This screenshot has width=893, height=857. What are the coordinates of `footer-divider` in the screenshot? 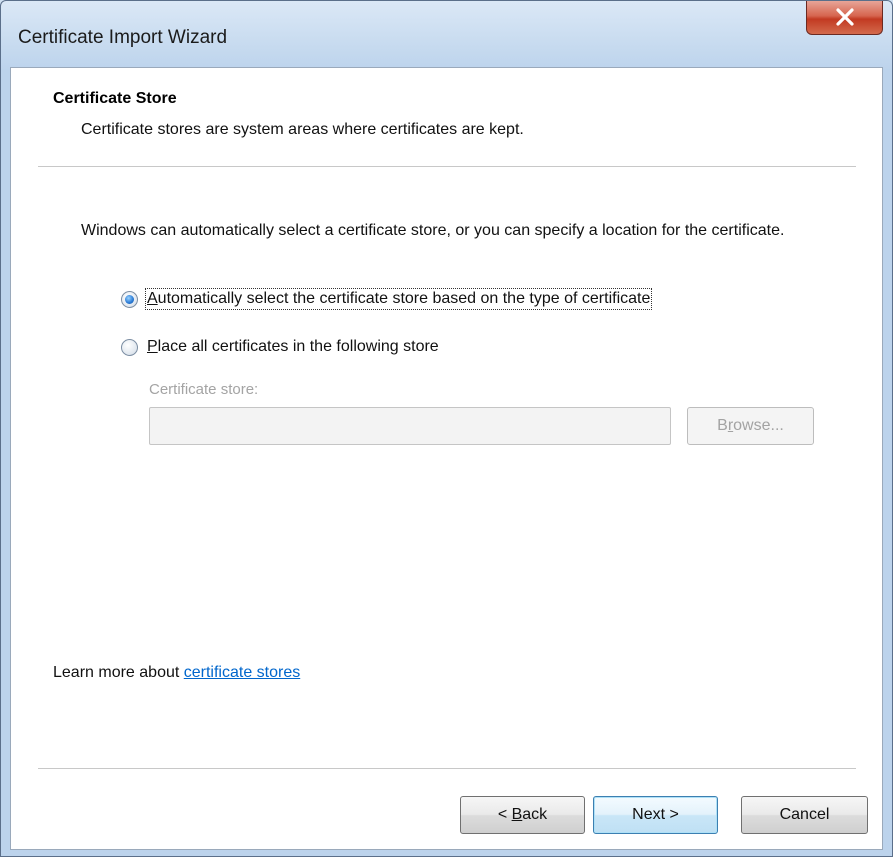 It's located at (447, 768).